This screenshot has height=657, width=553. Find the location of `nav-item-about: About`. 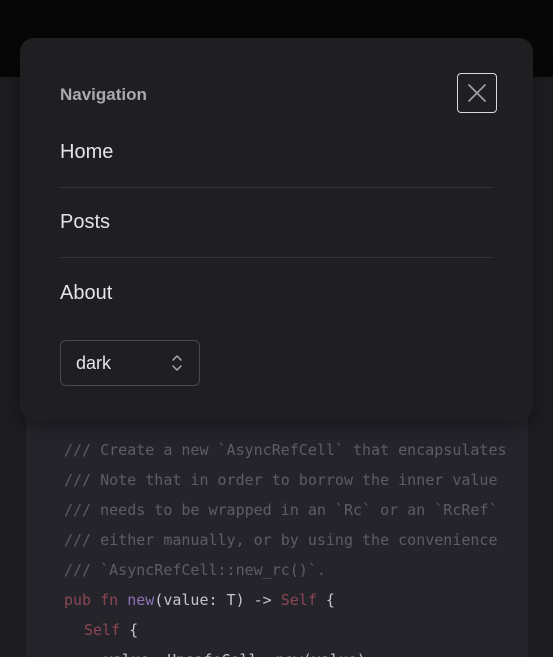

nav-item-about: About is located at coordinates (276, 293).